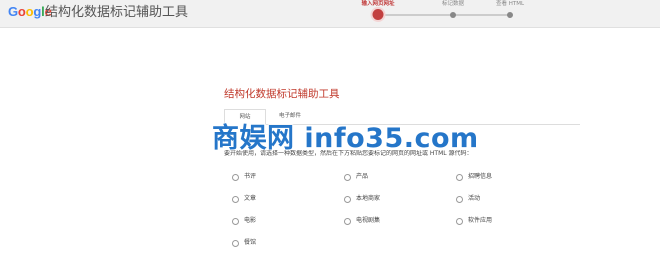  I want to click on step-indicator-tag-data, so click(453, 15).